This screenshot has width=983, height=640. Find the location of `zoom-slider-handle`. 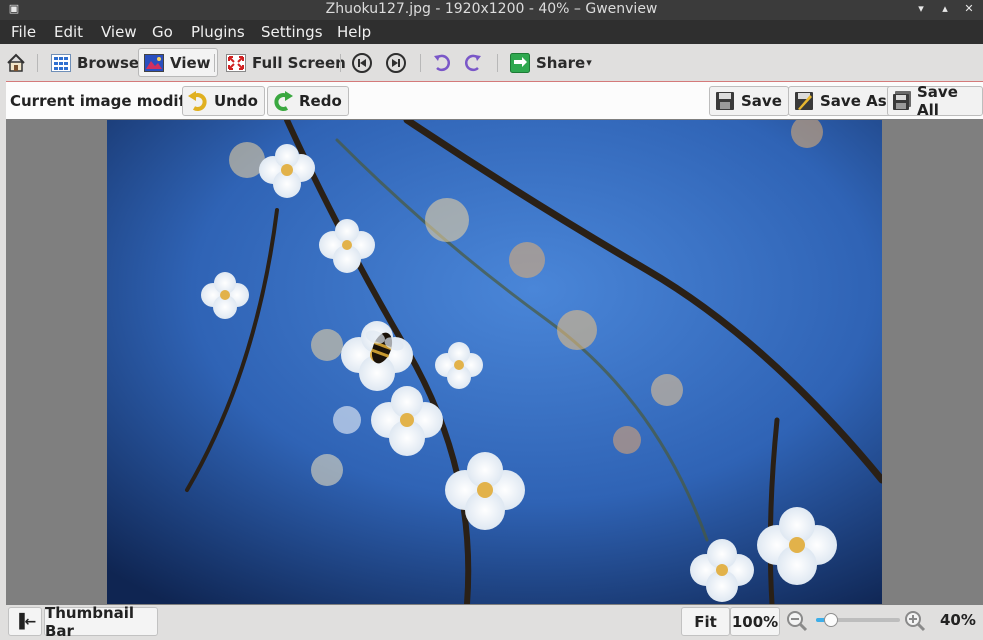

zoom-slider-handle is located at coordinates (831, 620).